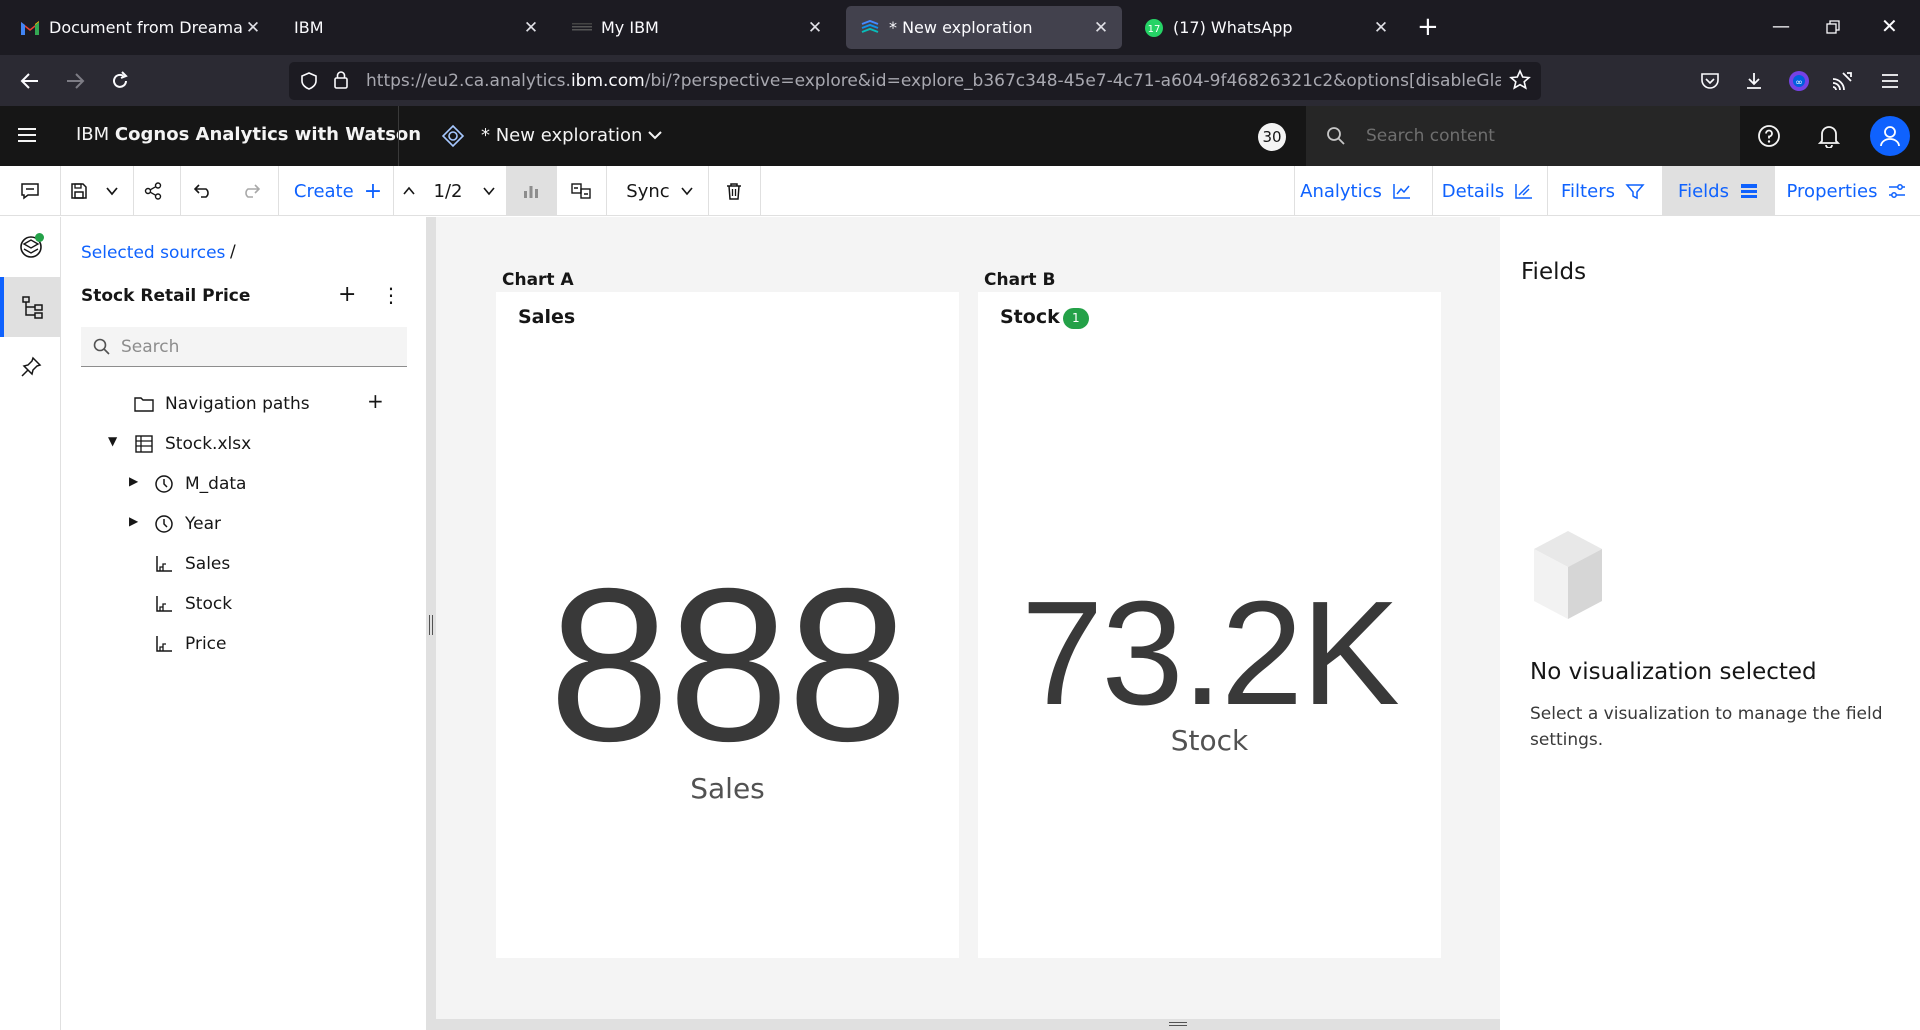  Describe the element at coordinates (1842, 81) in the screenshot. I see `cast-icon` at that location.